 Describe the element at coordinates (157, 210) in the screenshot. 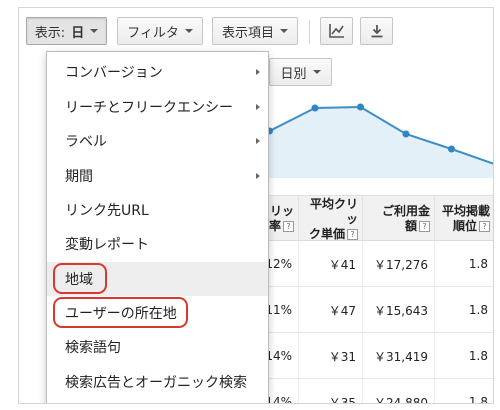

I see `menu-item-destination-url: リンク先URL` at that location.